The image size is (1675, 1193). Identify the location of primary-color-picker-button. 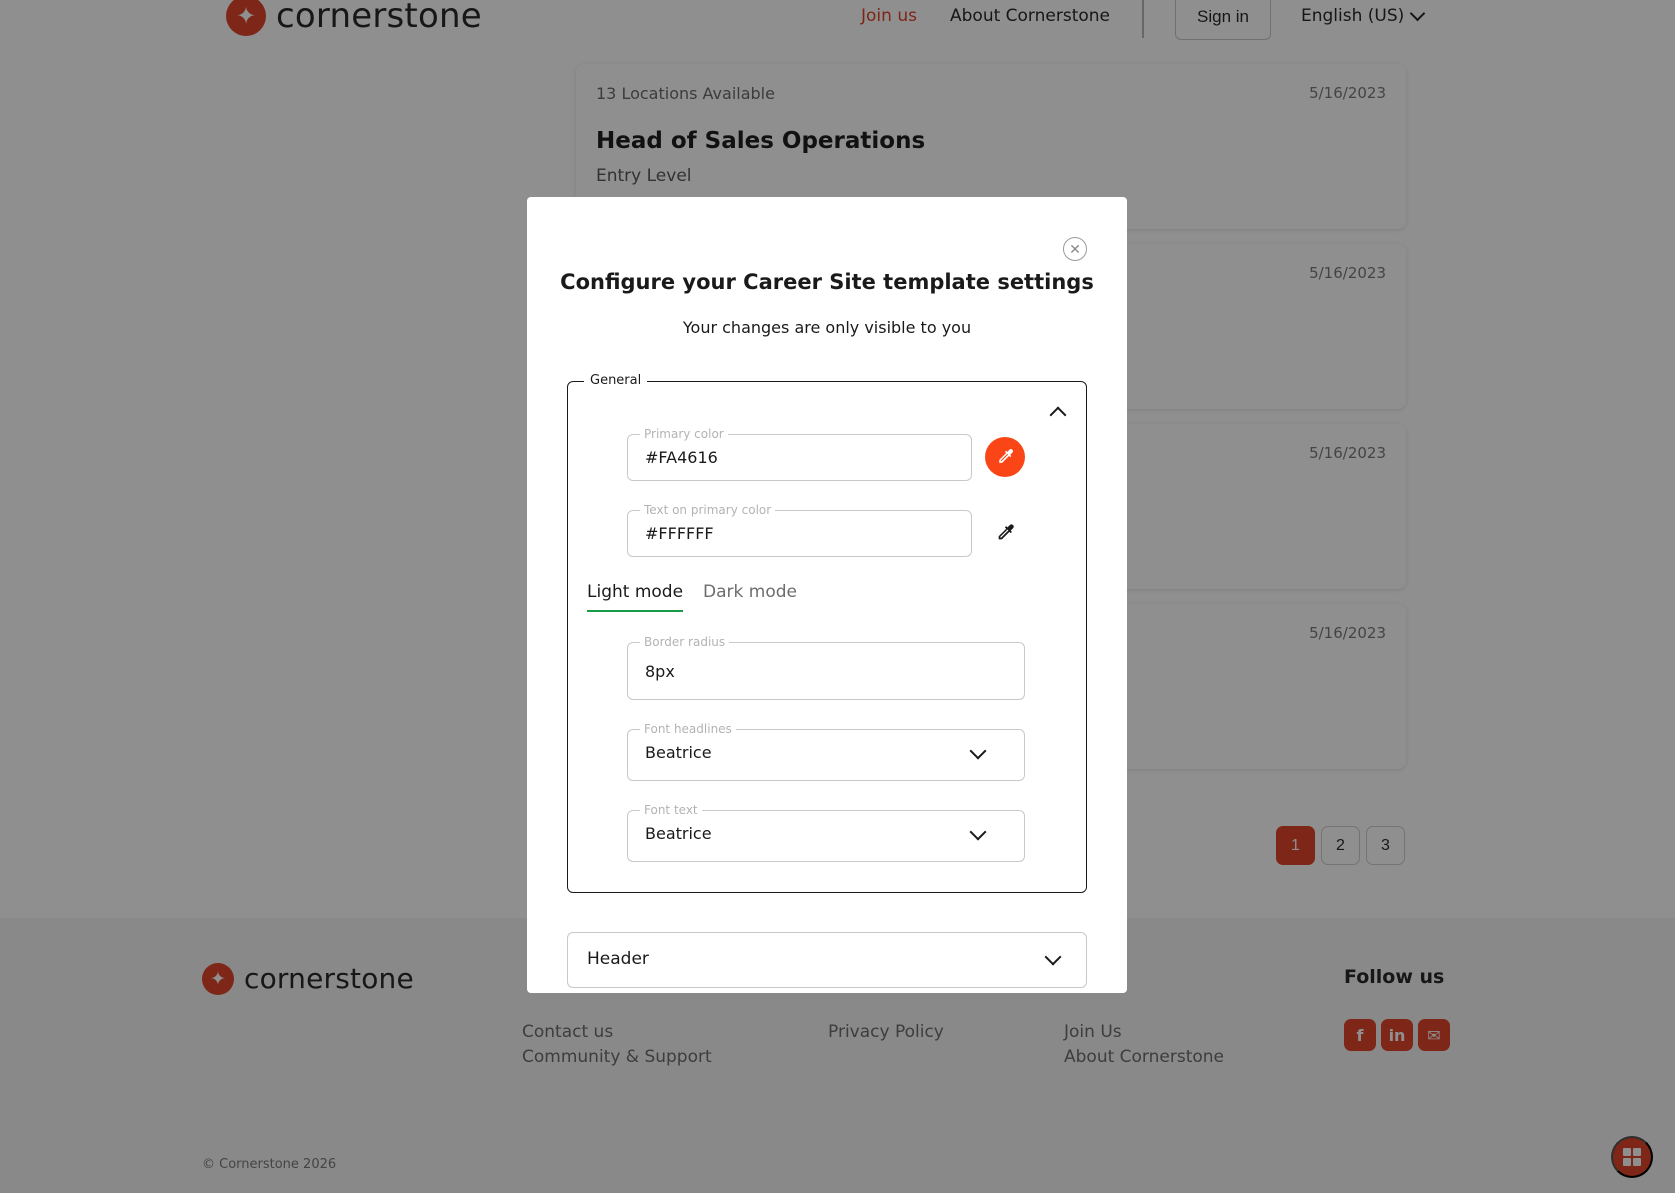
(1005, 457).